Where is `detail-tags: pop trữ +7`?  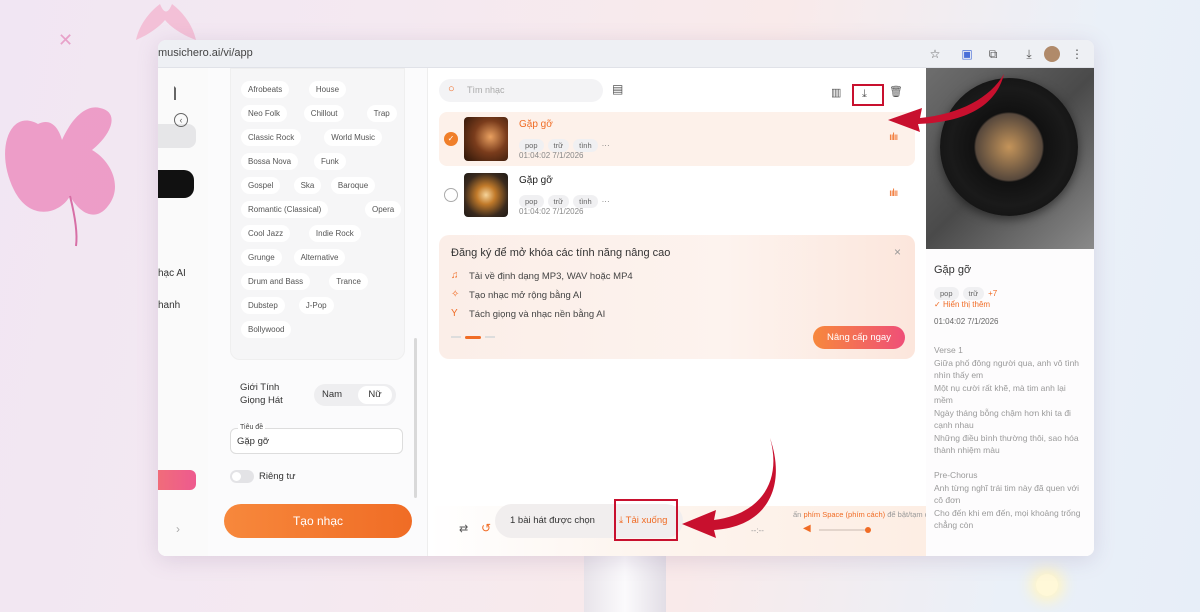
detail-tags: pop trữ +7 is located at coordinates (965, 292).